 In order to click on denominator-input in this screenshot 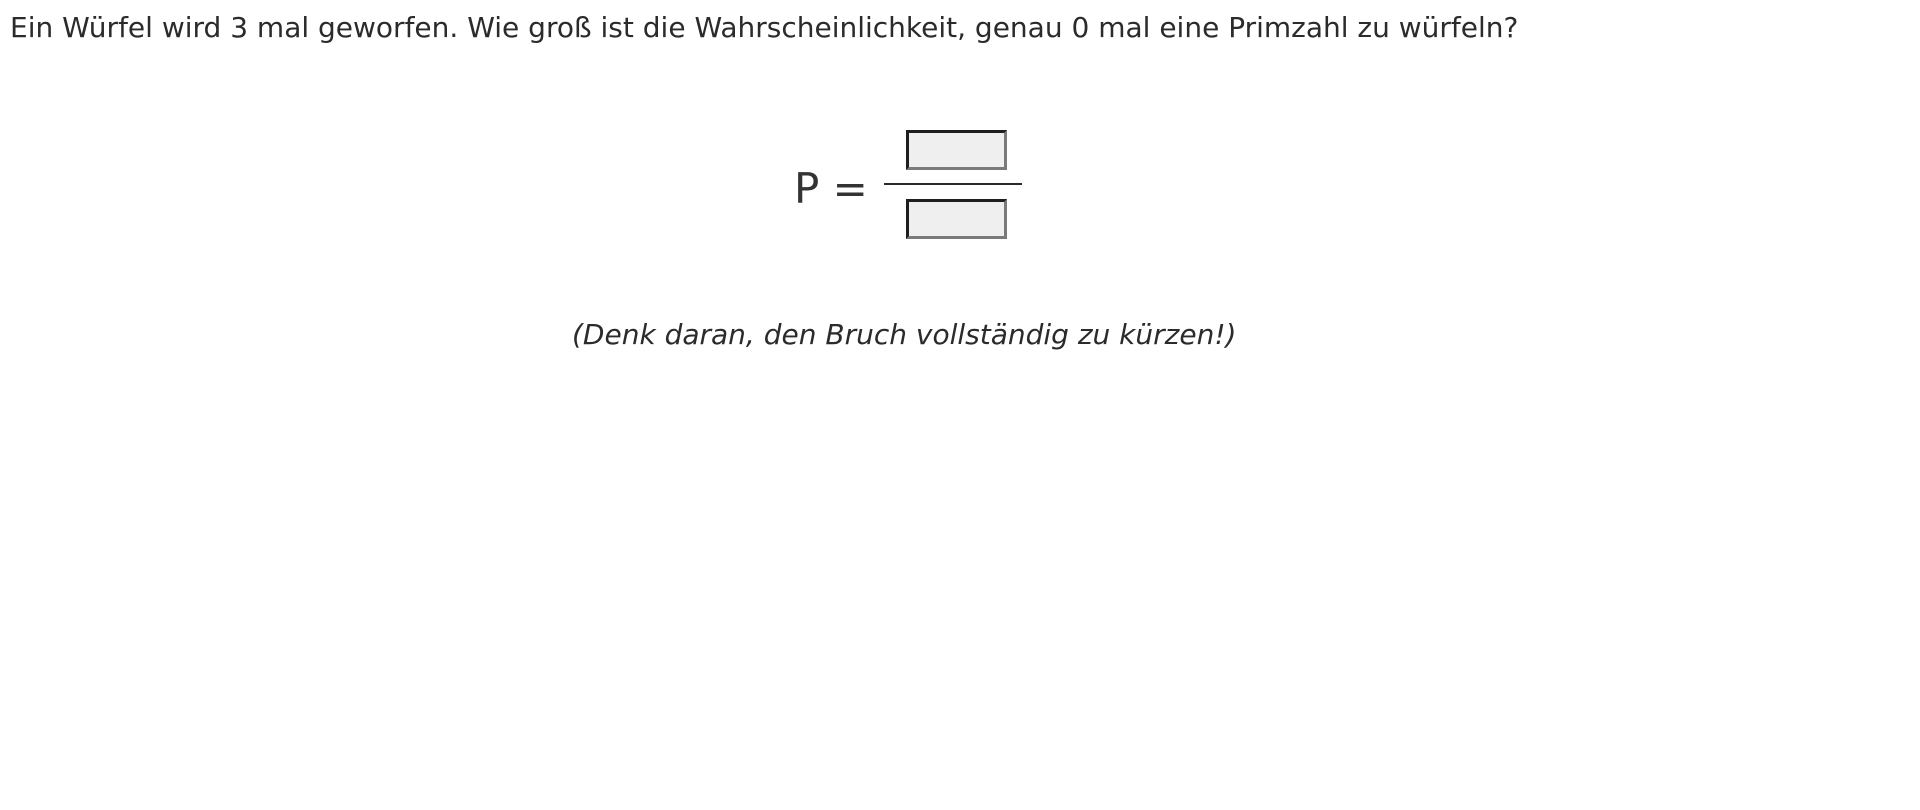, I will do `click(956, 219)`.